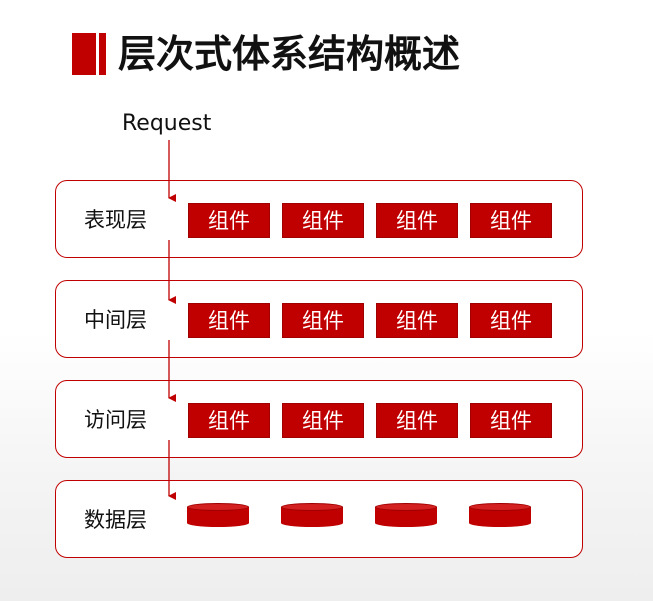 Image resolution: width=653 pixels, height=601 pixels. I want to click on layer-data: 数据层, so click(319, 519).